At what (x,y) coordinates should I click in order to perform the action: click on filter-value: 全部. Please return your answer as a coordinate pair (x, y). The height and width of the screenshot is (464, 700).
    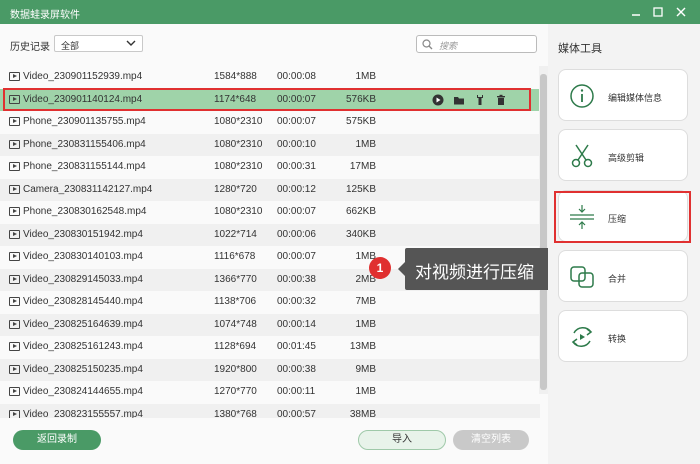
    Looking at the image, I should click on (70, 46).